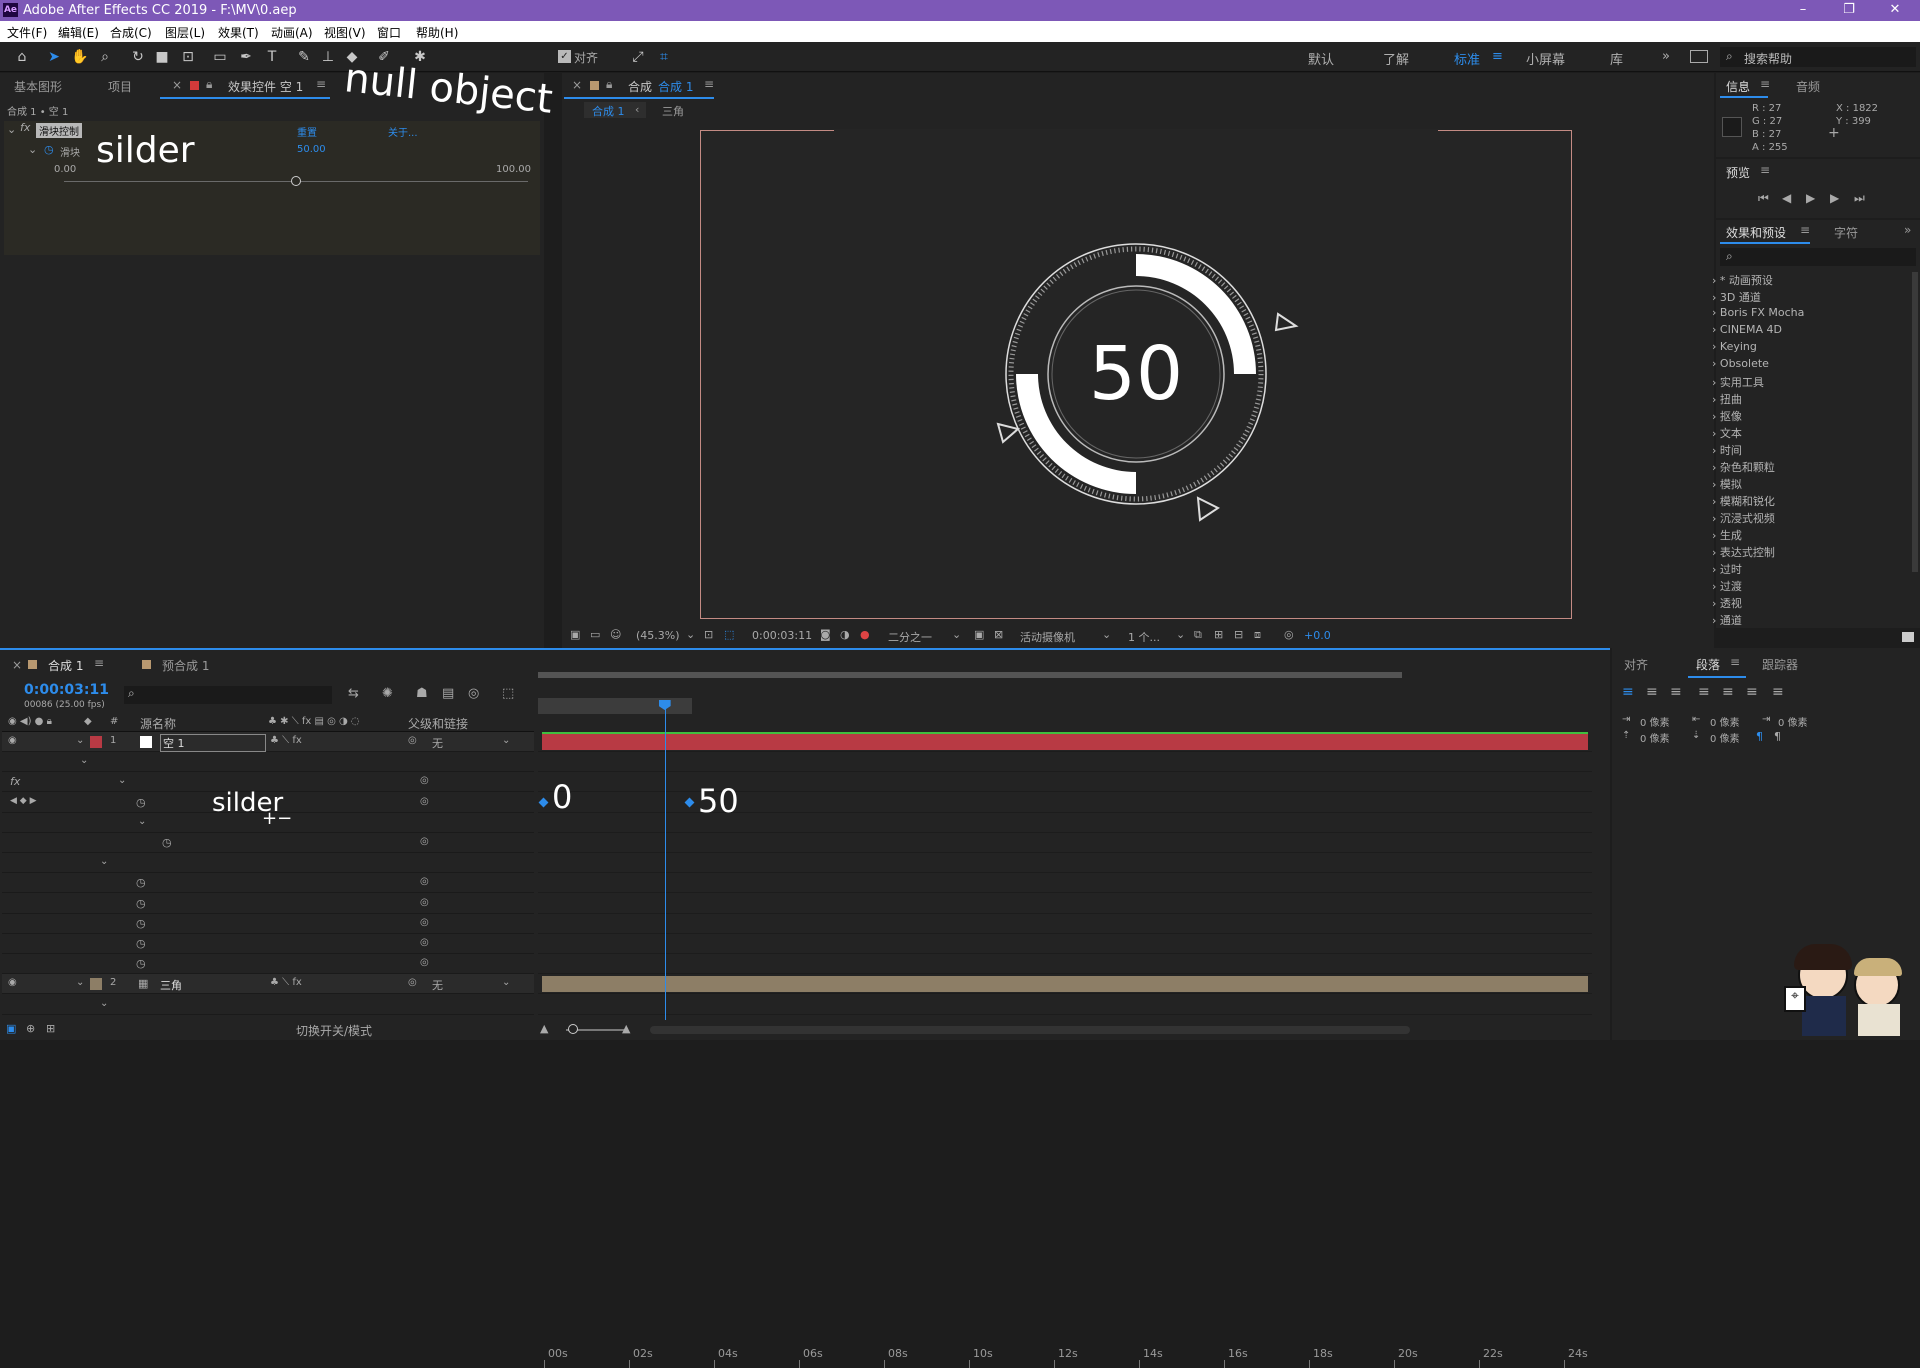 Image resolution: width=1920 pixels, height=1368 pixels. I want to click on panel-menu-icon: ≡, so click(709, 84).